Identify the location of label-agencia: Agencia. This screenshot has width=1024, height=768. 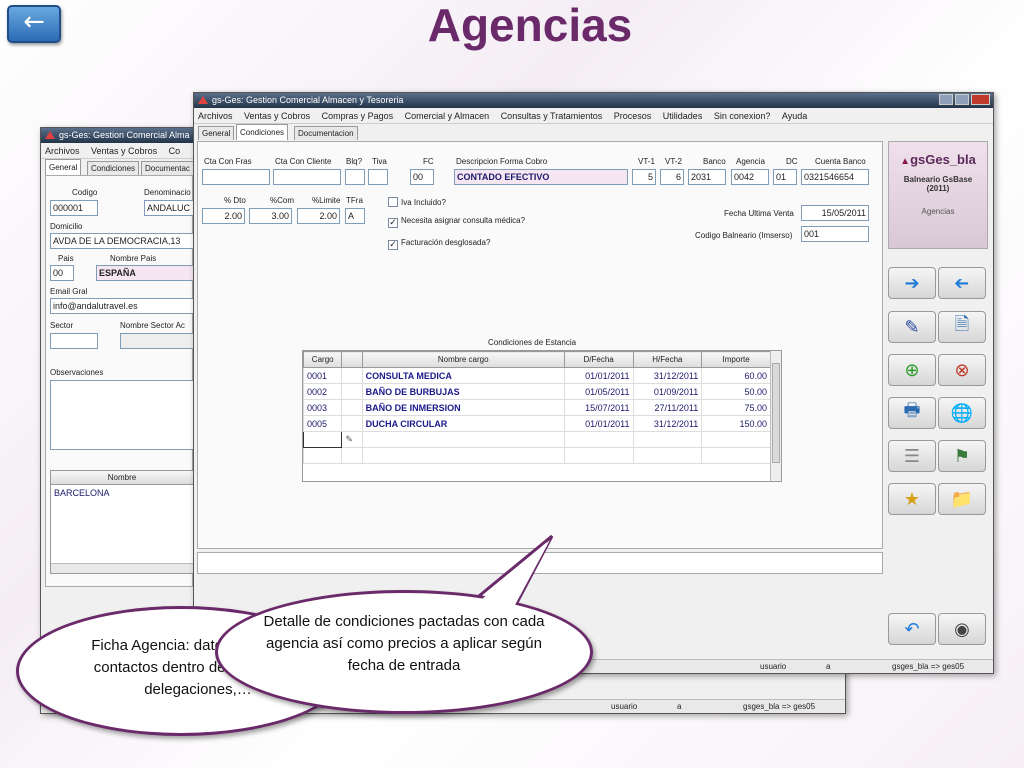
(750, 161).